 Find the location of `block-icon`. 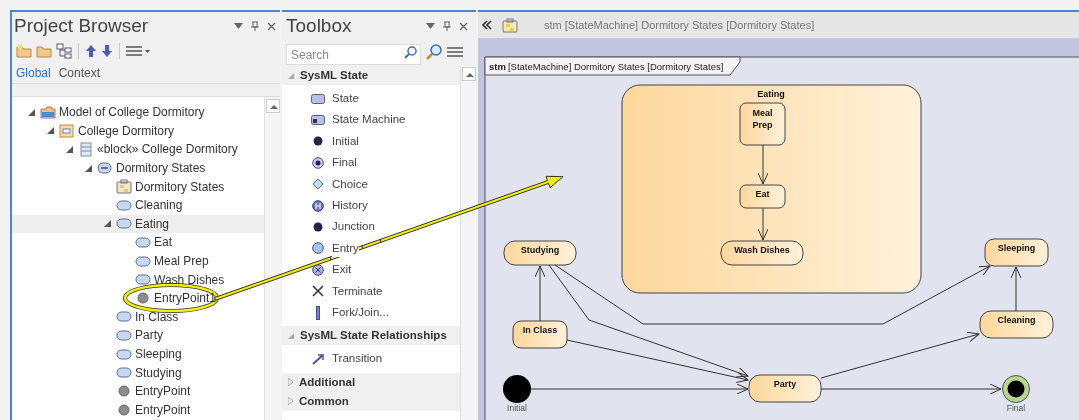

block-icon is located at coordinates (85, 149).